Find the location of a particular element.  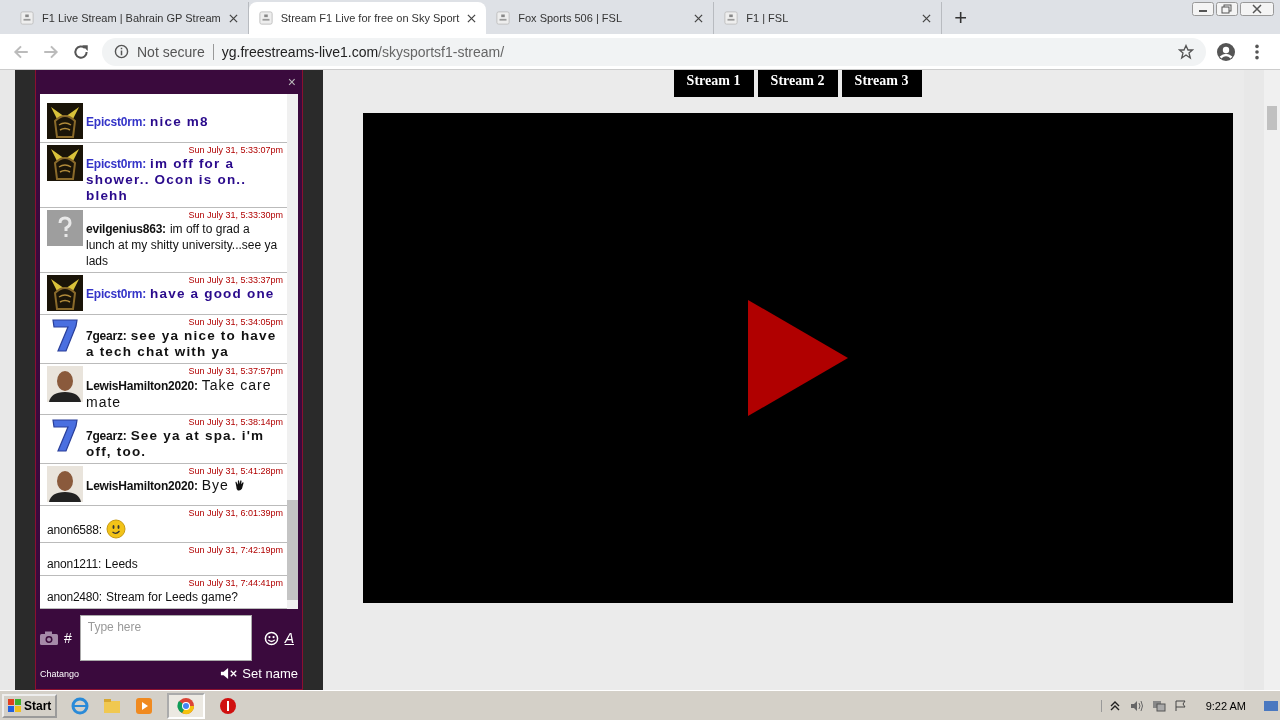

close-button: × is located at coordinates (291, 82).